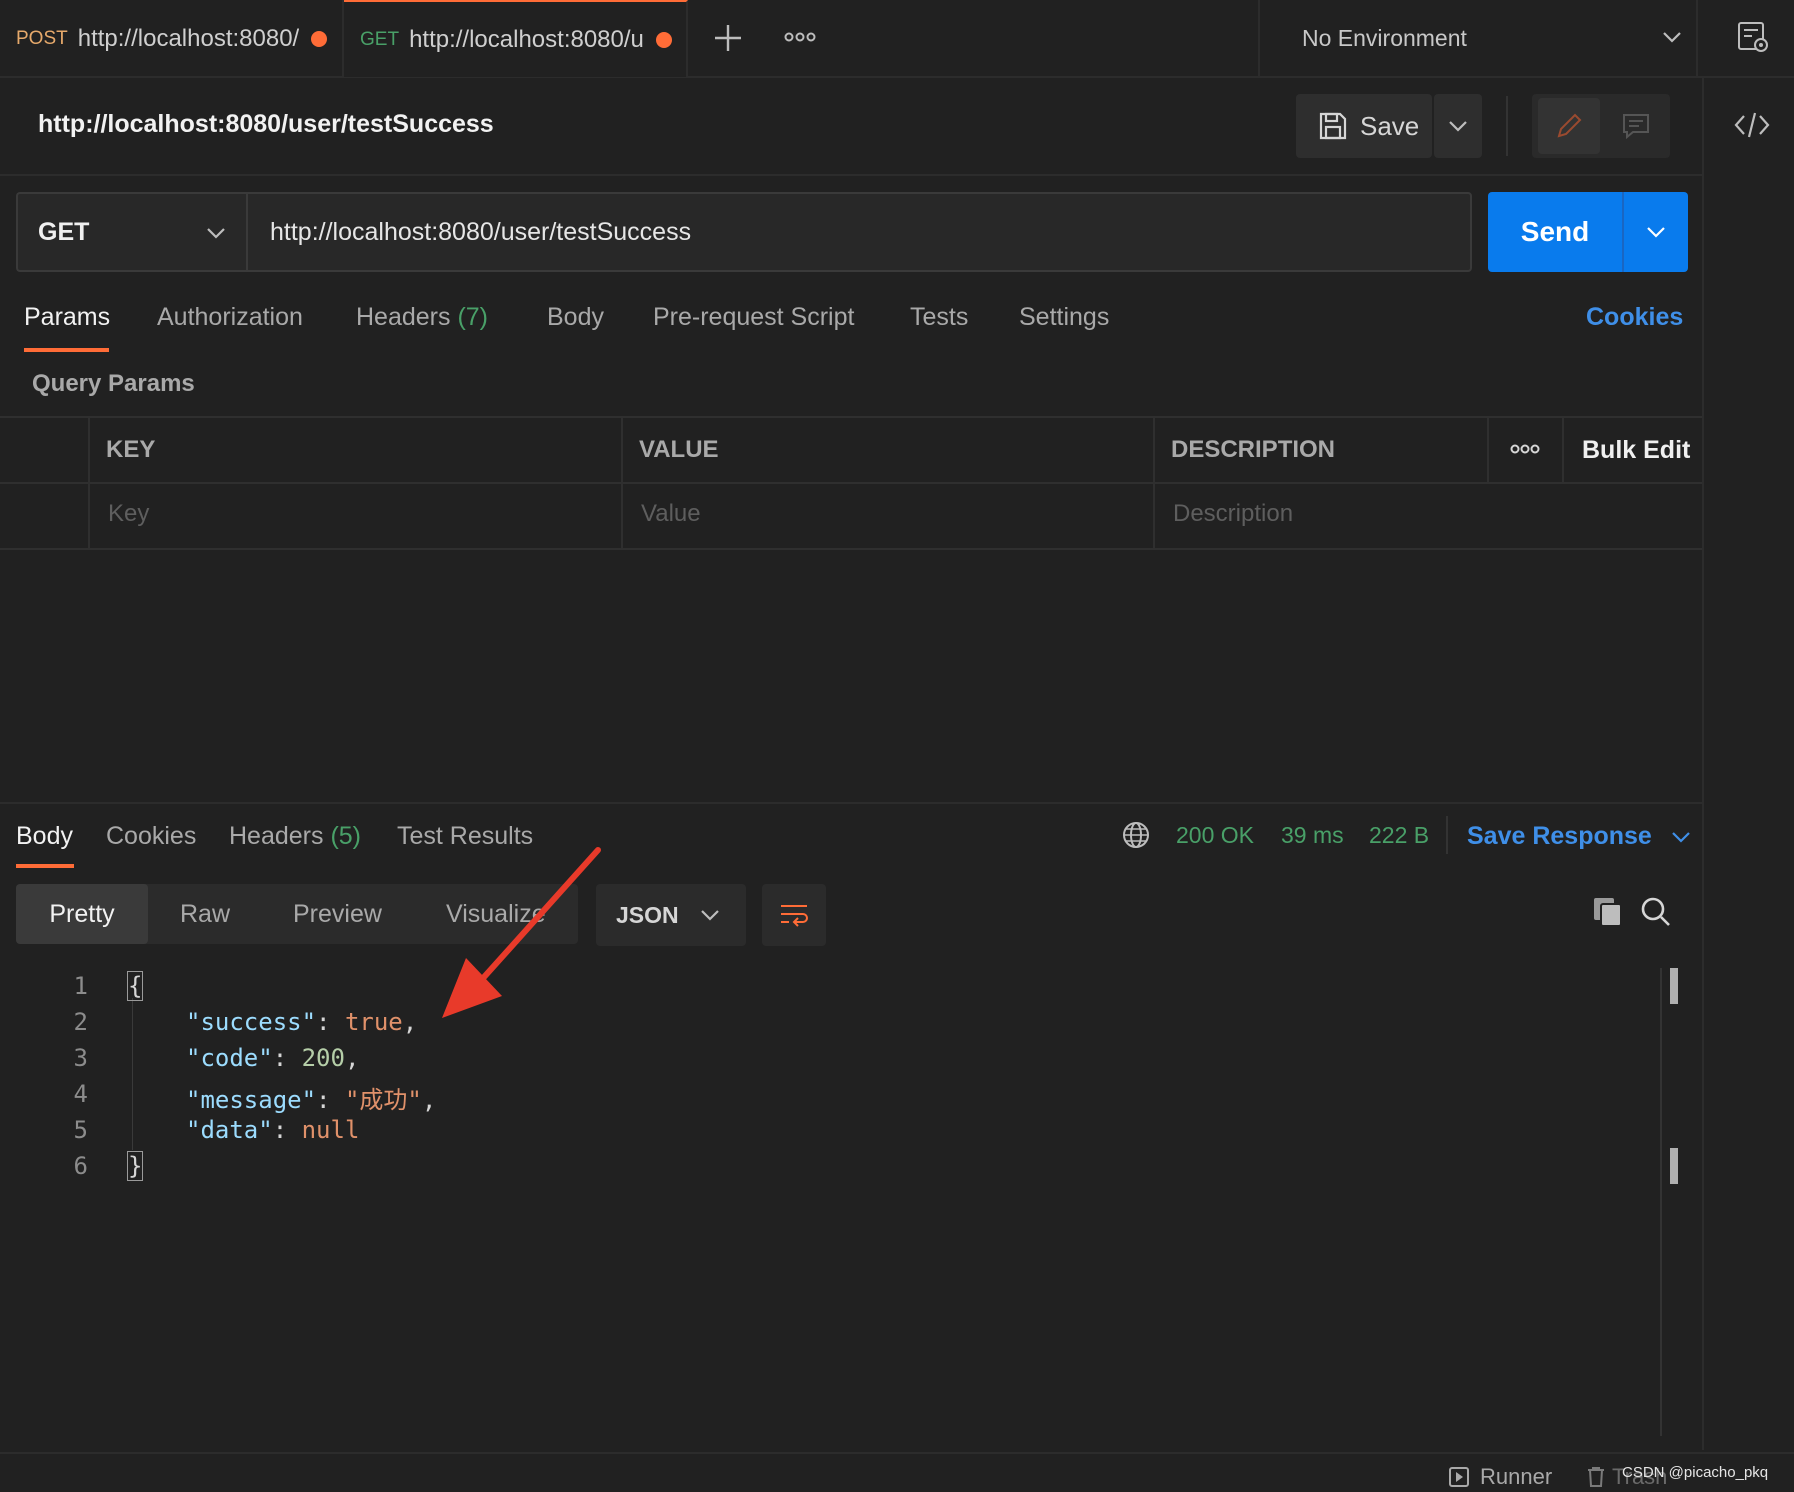  What do you see at coordinates (403, 317) in the screenshot?
I see `tab-headers-label: Headers` at bounding box center [403, 317].